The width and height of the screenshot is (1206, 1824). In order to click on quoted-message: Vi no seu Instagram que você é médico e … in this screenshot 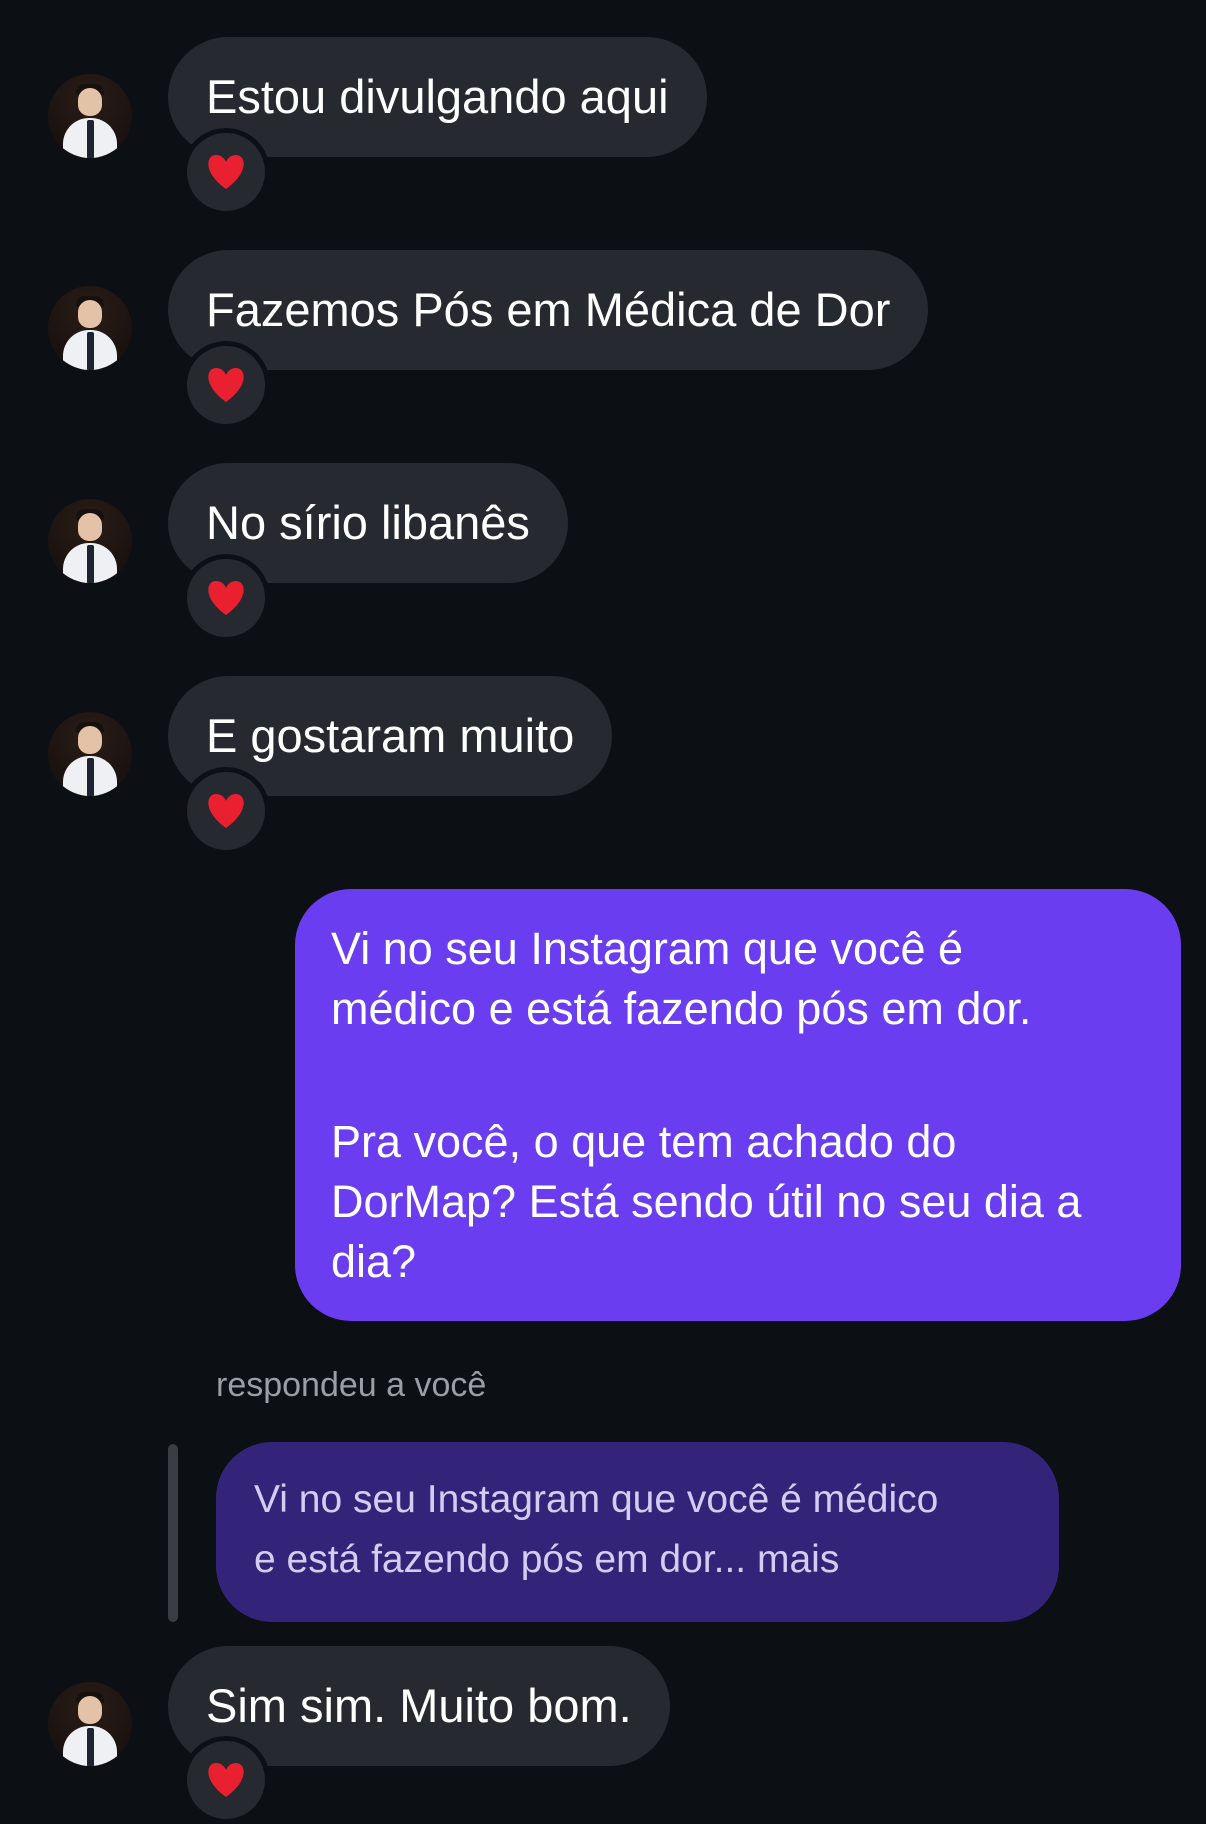, I will do `click(637, 1532)`.